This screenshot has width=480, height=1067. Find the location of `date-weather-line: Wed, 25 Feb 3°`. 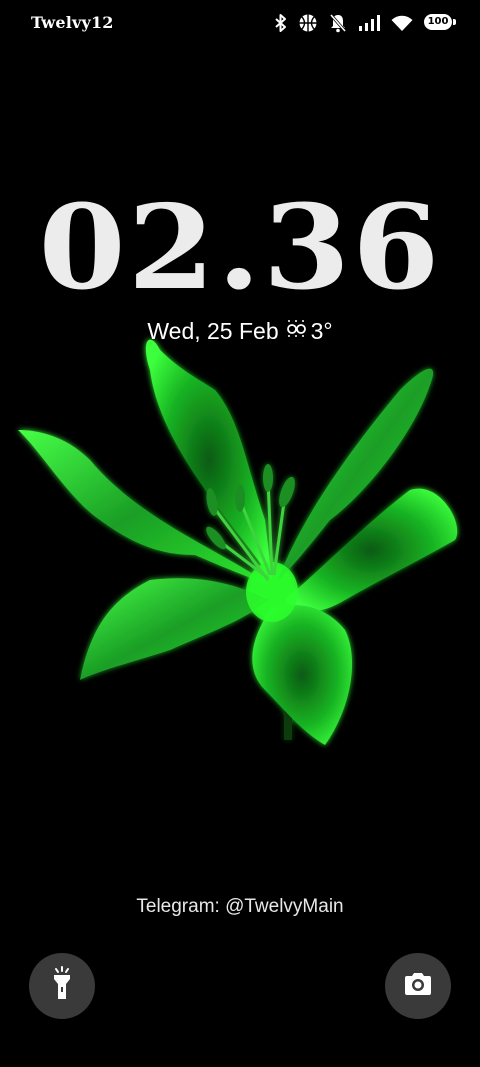

date-weather-line: Wed, 25 Feb 3° is located at coordinates (240, 331).